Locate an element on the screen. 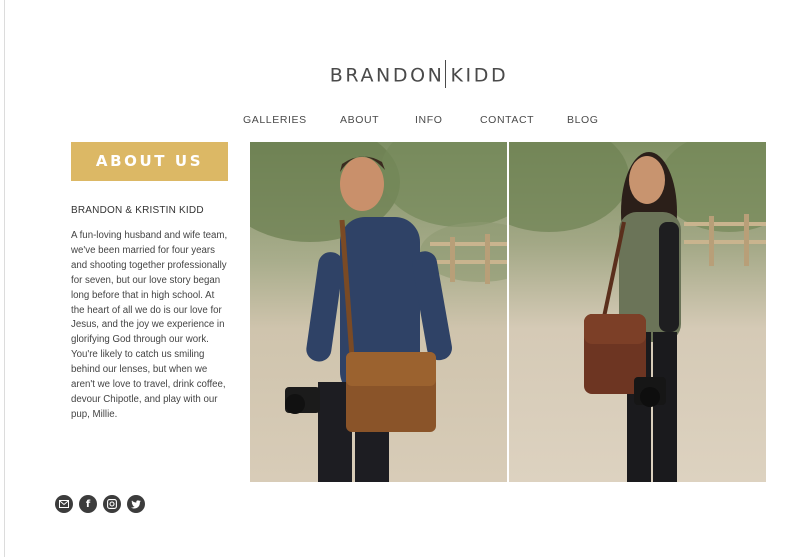  logo-last-name: KIDD is located at coordinates (479, 75).